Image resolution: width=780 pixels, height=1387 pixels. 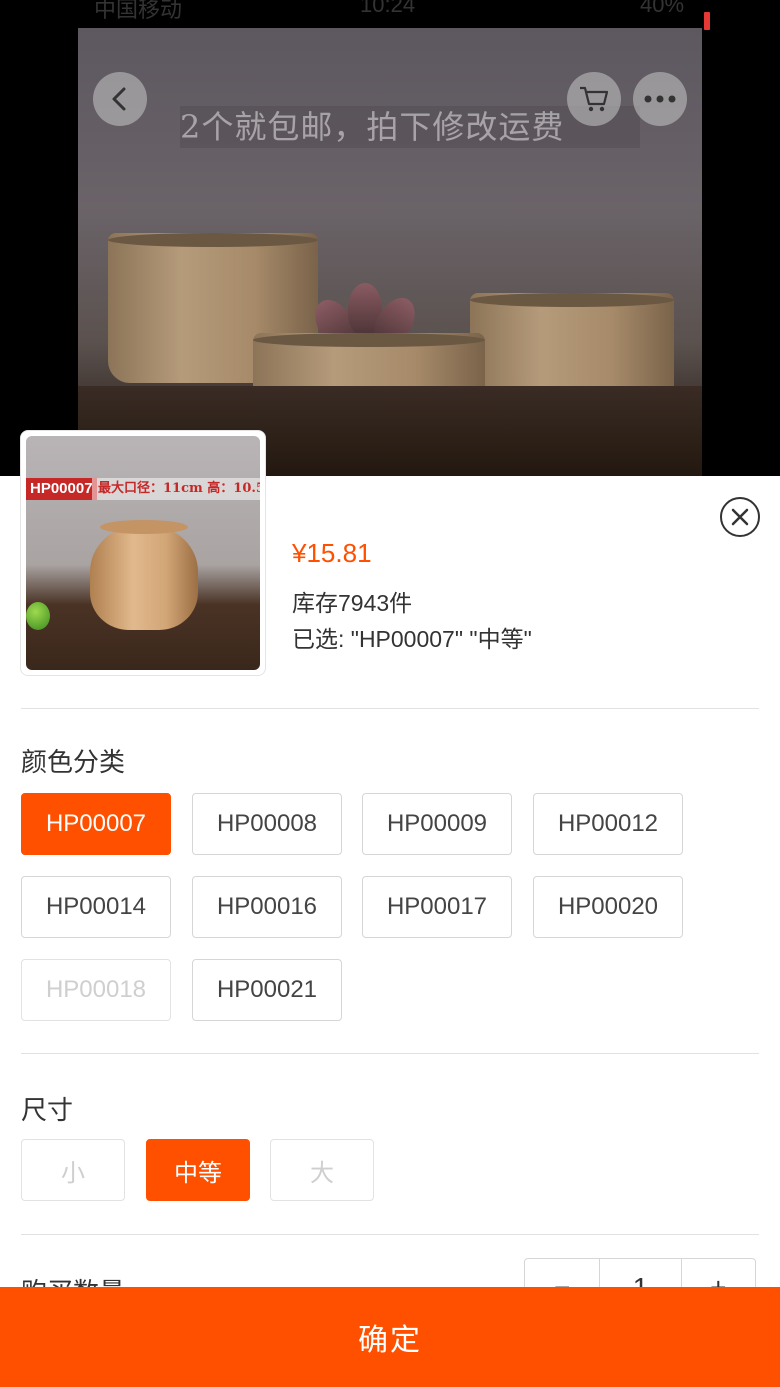 I want to click on cart-icon, so click(x=594, y=99).